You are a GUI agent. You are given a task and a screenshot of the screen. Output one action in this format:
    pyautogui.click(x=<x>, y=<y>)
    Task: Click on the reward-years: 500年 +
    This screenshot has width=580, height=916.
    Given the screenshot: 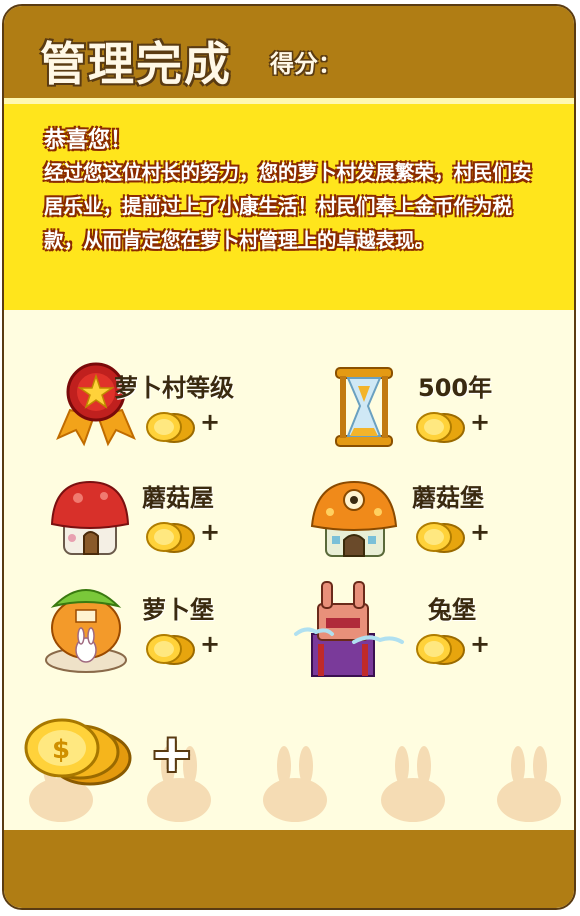 What is the action you would take?
    pyautogui.click(x=447, y=422)
    